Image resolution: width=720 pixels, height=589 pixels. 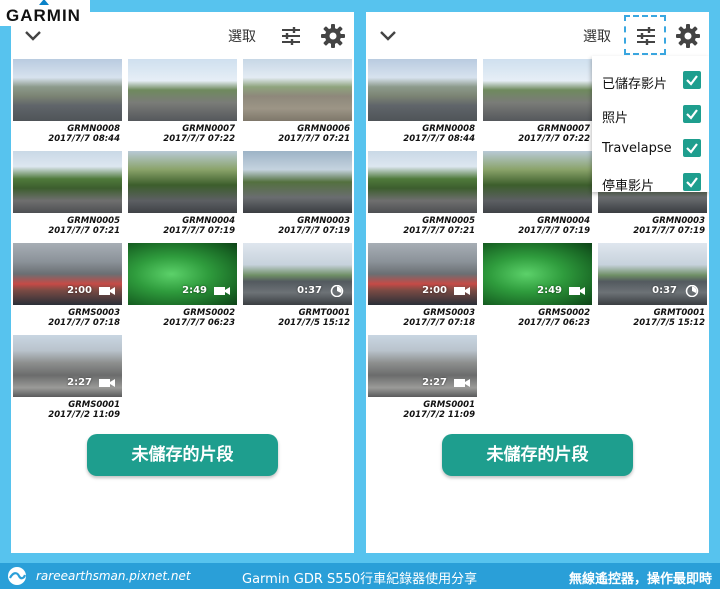 I want to click on media-filename: GRMN0008, so click(x=448, y=129).